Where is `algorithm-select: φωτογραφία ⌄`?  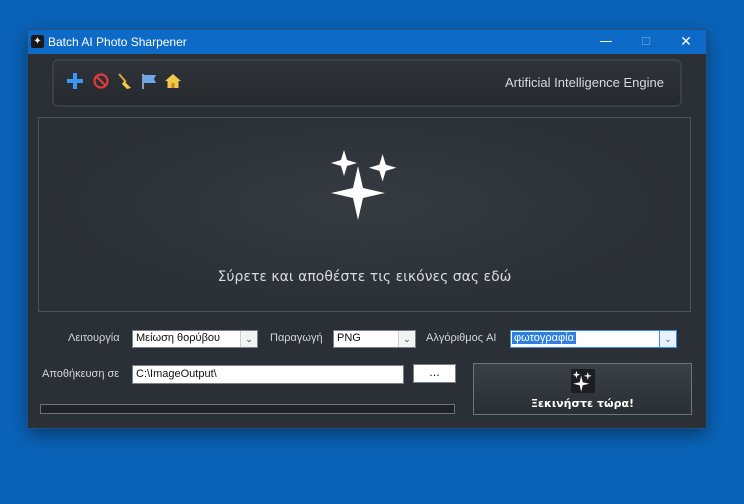 algorithm-select: φωτογραφία ⌄ is located at coordinates (593, 339).